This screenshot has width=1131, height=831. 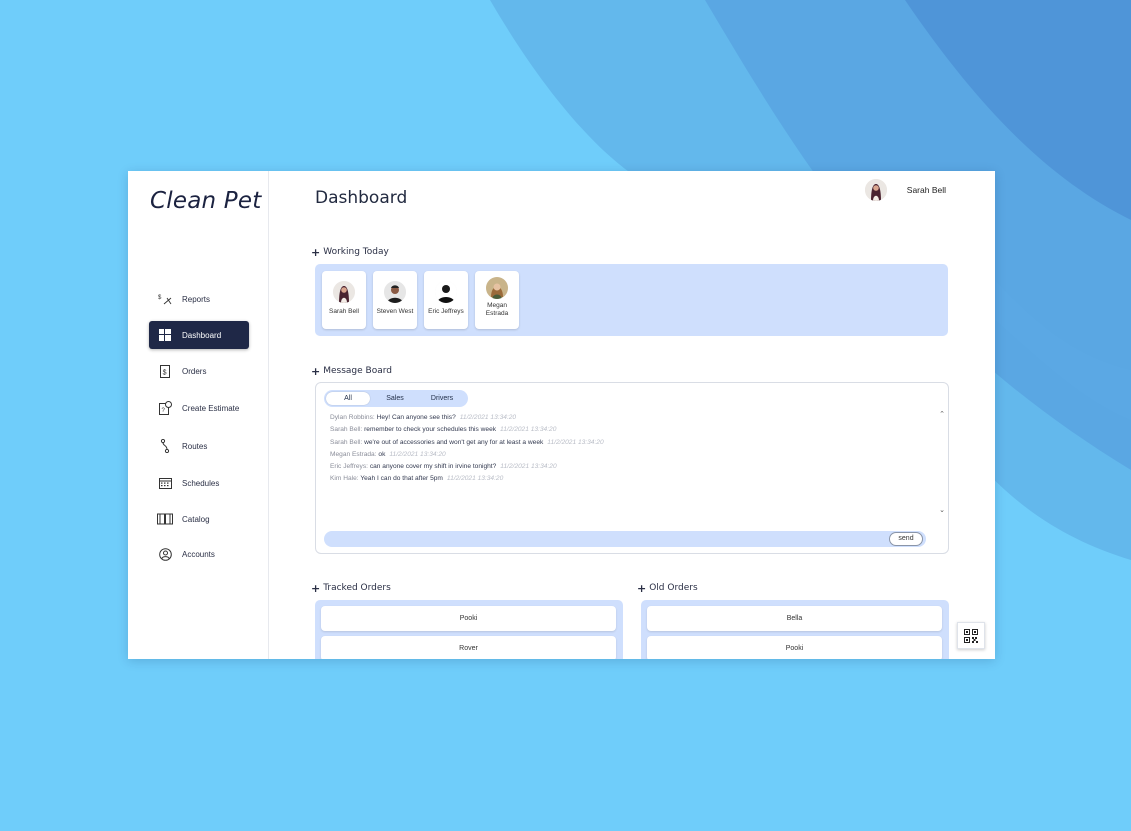 I want to click on tracked-orders-heading: Tracked Orders, so click(x=357, y=588).